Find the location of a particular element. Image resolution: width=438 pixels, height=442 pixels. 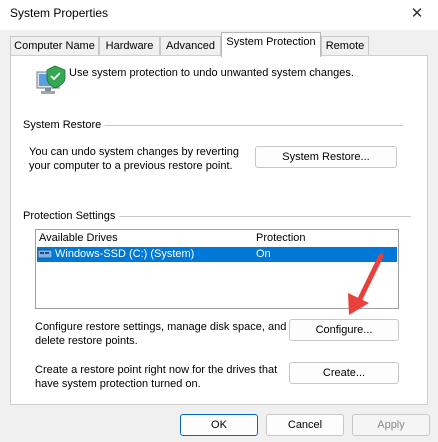

protection-settings-group-label: Protection Settings is located at coordinates (71, 216).